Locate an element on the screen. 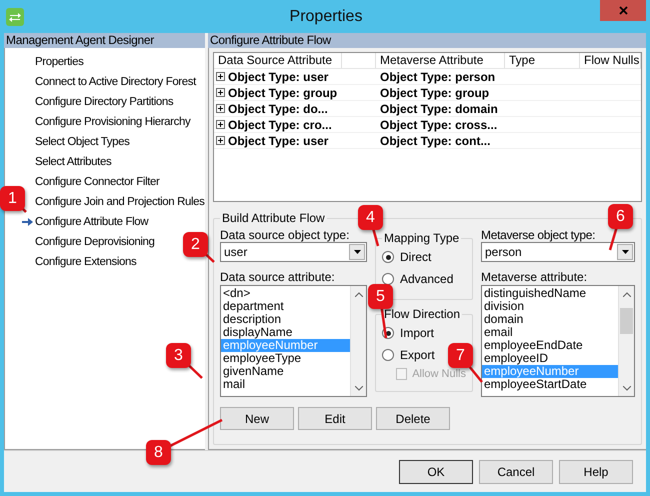 The height and width of the screenshot is (496, 650). radio-label: Export is located at coordinates (417, 355).